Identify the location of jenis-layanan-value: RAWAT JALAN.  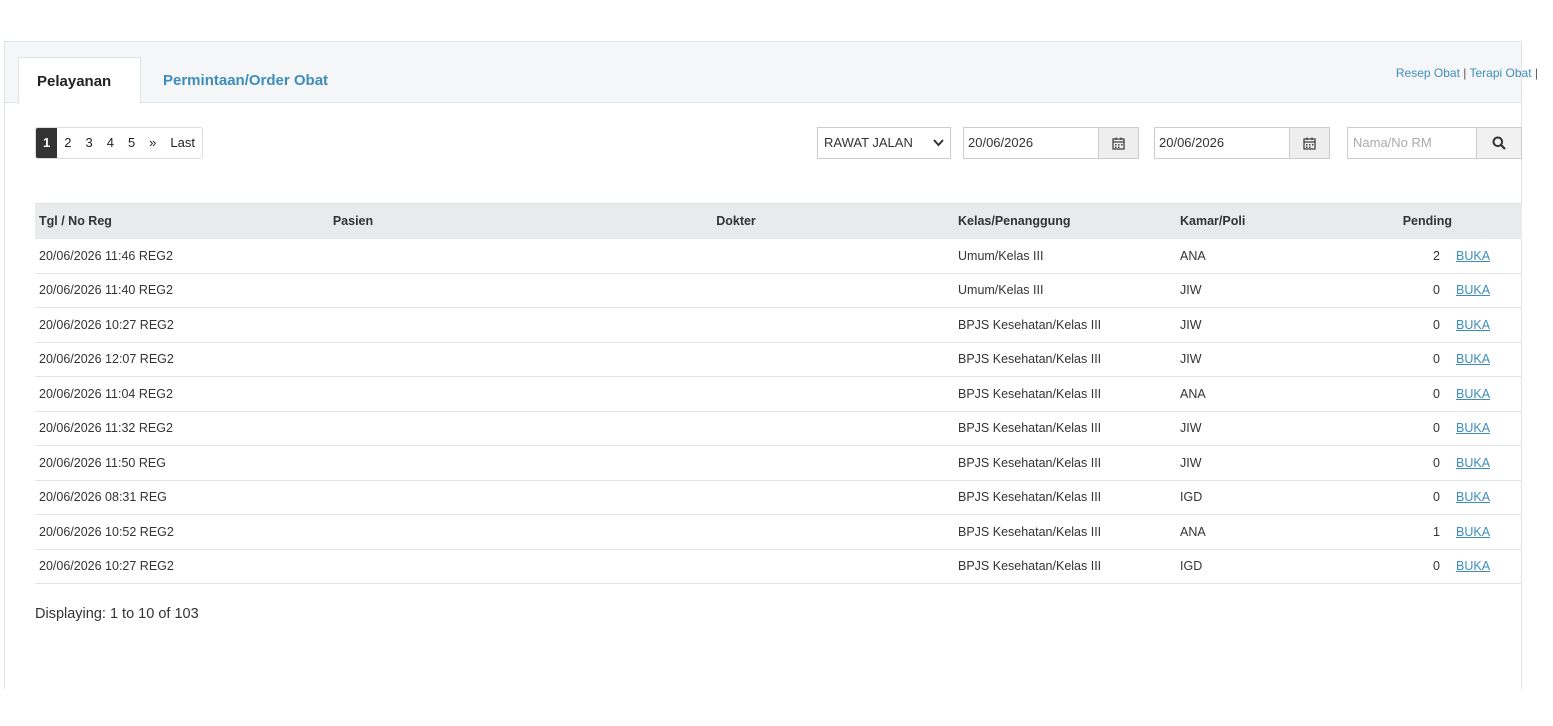
(868, 142).